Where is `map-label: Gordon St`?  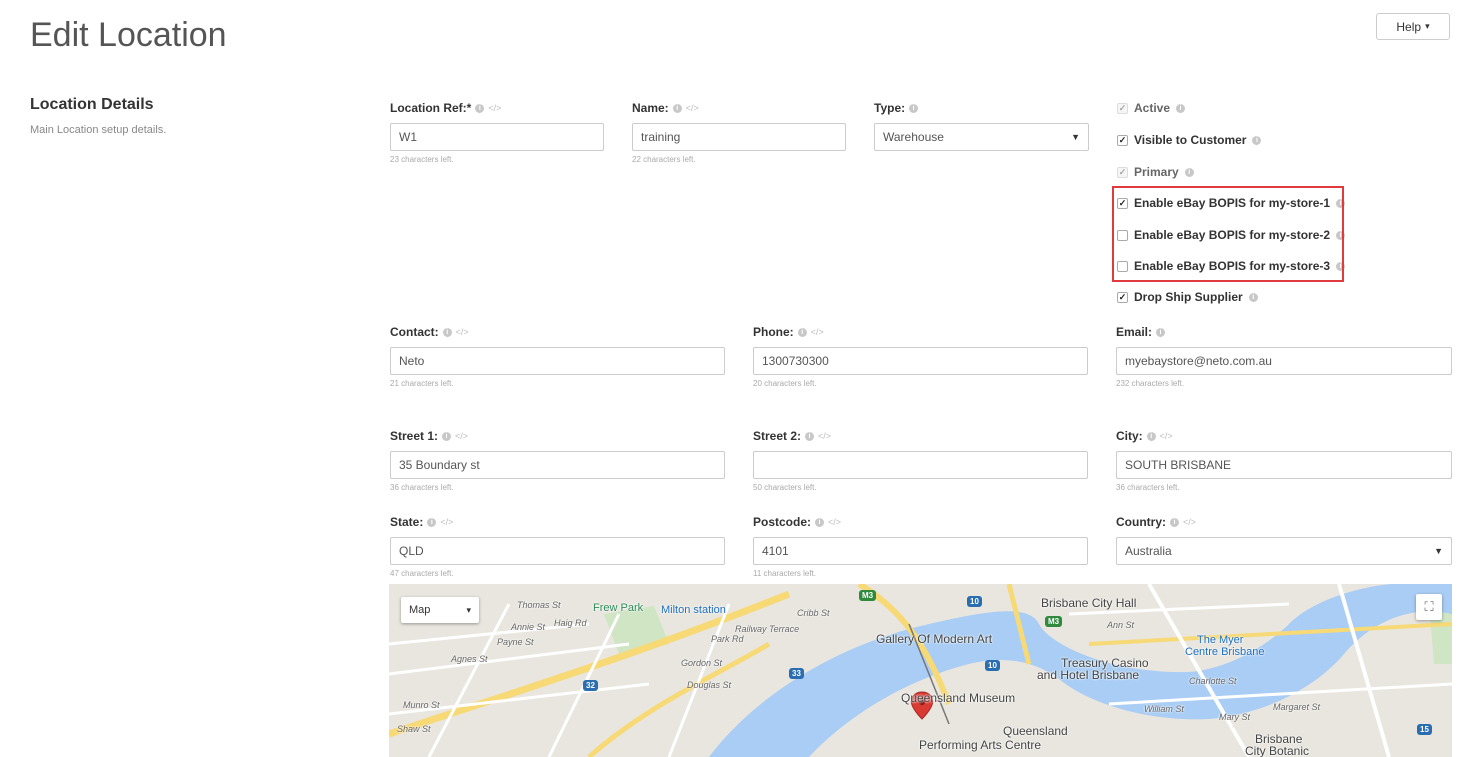
map-label: Gordon St is located at coordinates (702, 663).